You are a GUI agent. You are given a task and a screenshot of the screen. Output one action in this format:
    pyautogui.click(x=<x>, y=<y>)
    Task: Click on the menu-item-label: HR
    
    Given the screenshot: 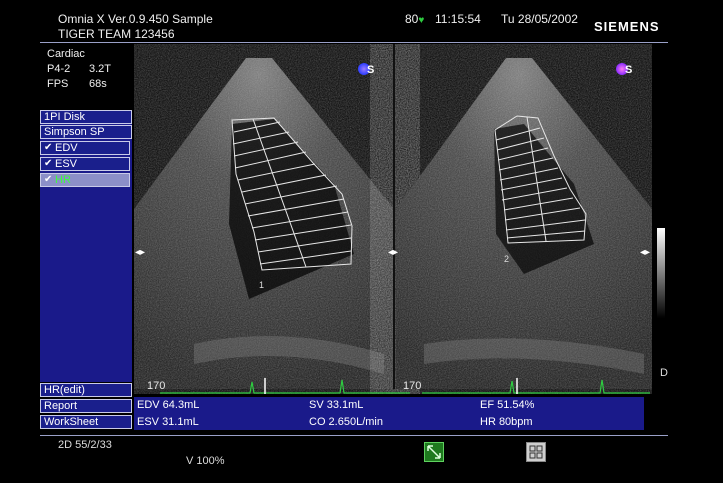 What is the action you would take?
    pyautogui.click(x=63, y=180)
    